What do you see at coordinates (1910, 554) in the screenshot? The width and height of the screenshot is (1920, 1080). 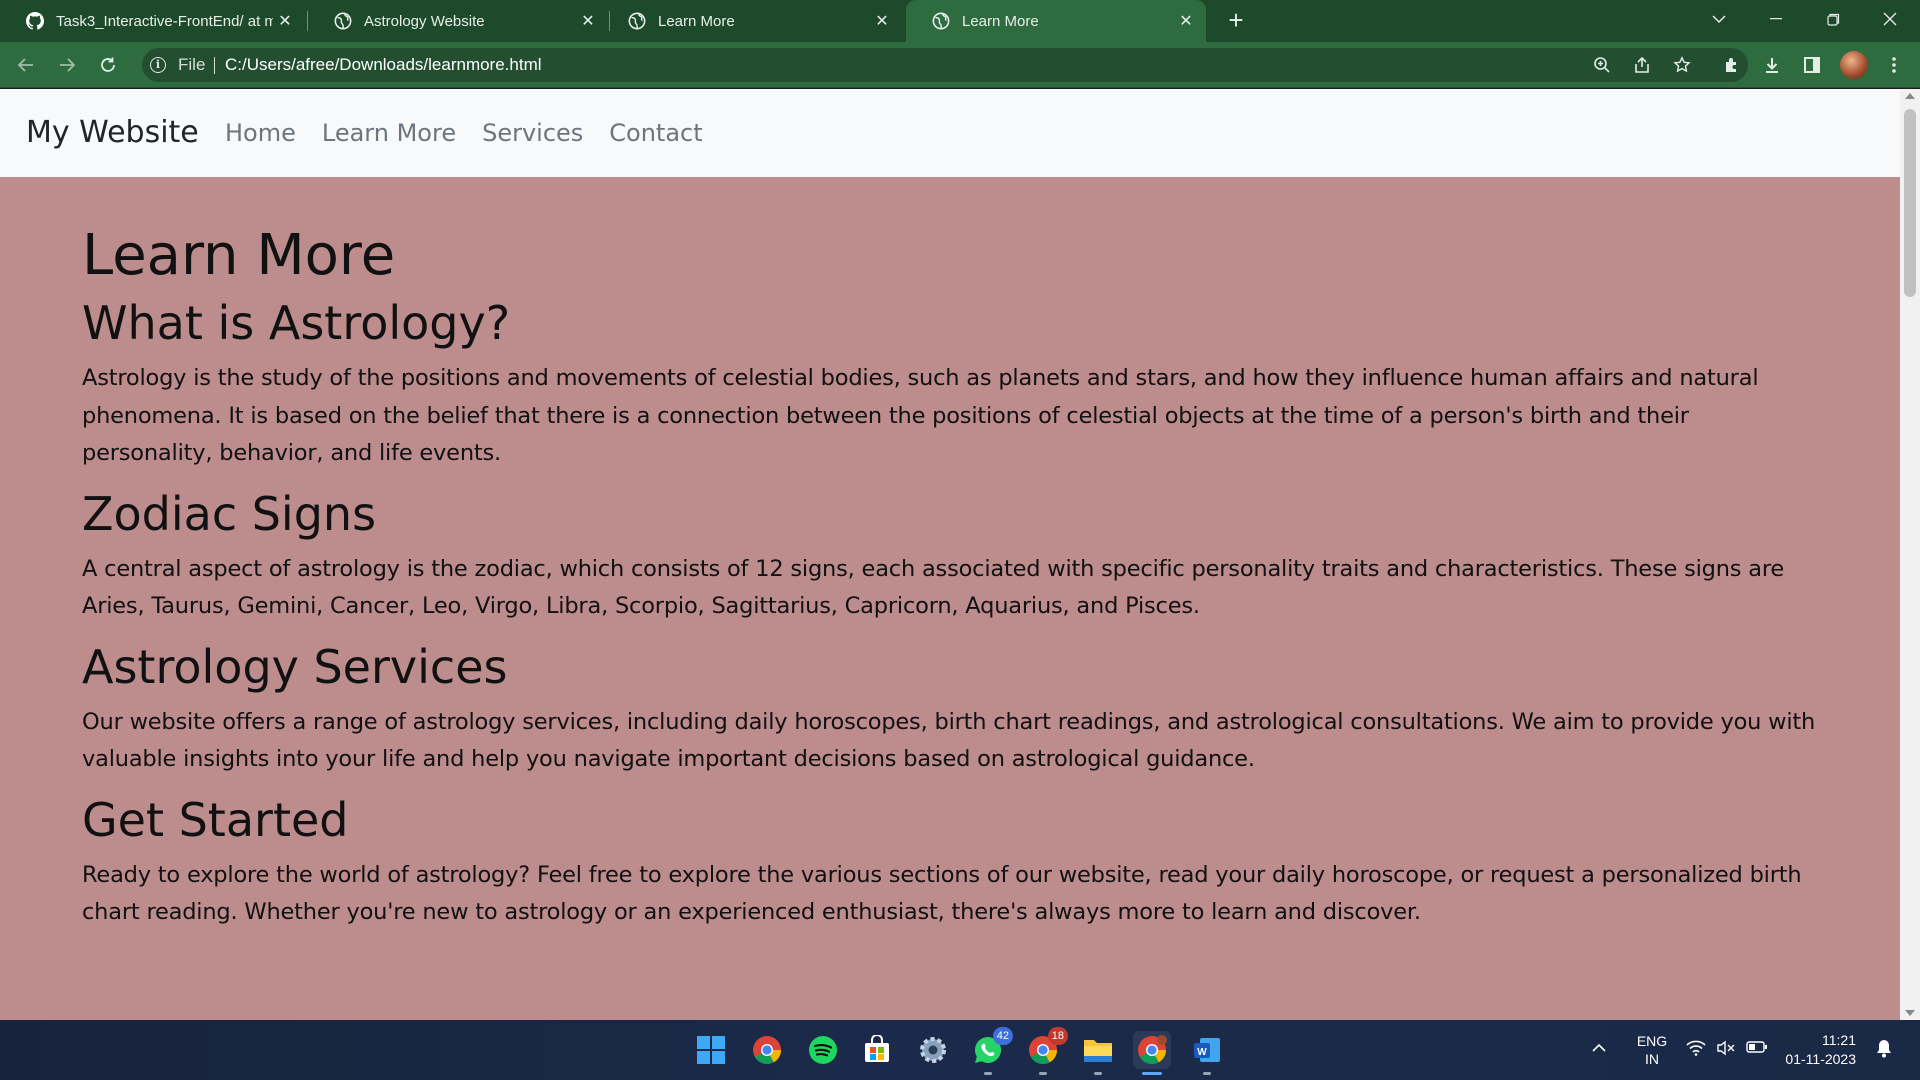 I see `page-scrollbar` at bounding box center [1910, 554].